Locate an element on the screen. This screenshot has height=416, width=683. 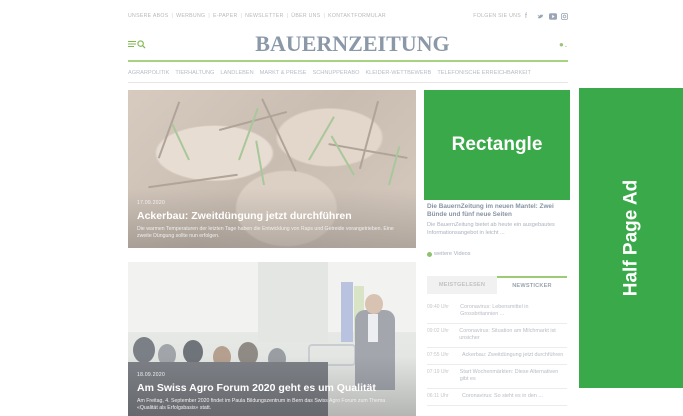
play-icon is located at coordinates (429, 254).